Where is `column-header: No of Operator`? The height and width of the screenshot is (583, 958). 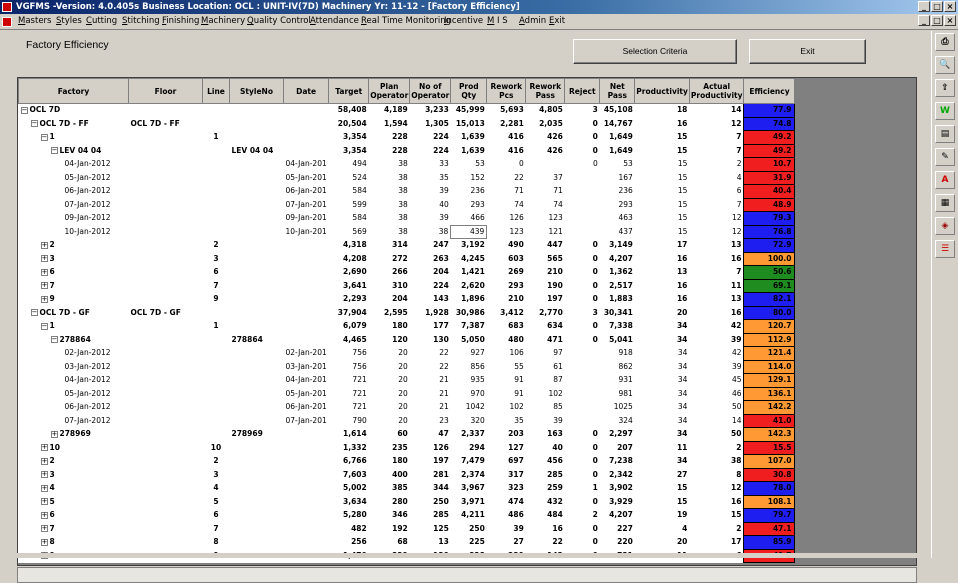
column-header: No of Operator is located at coordinates (430, 91).